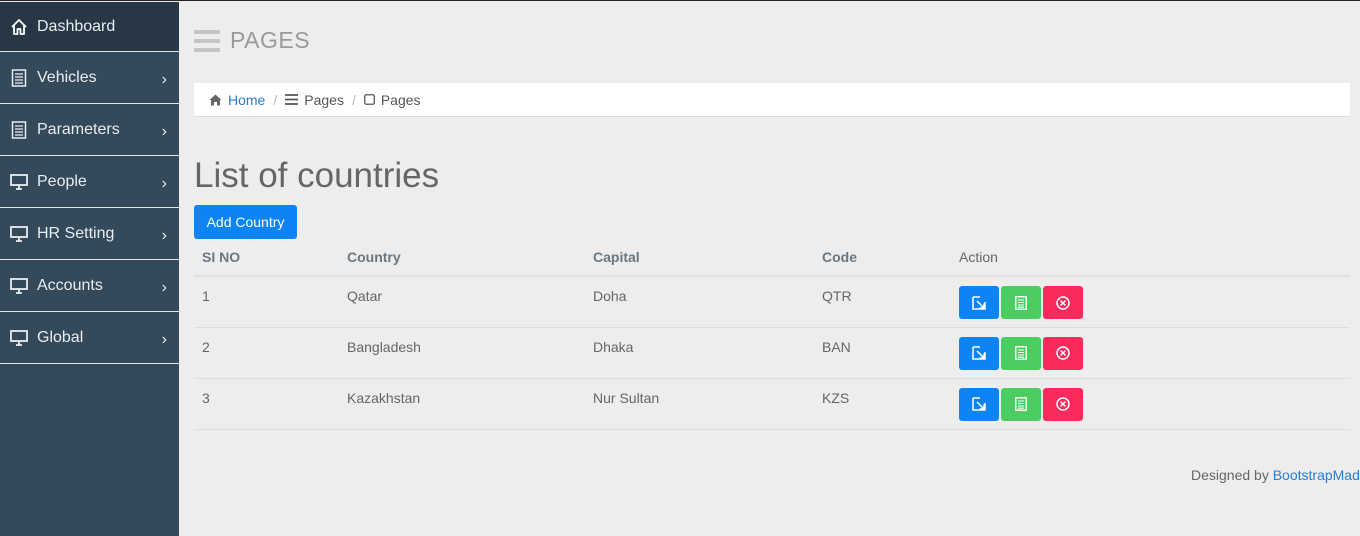  Describe the element at coordinates (266, 302) in the screenshot. I see `cell-sino: 1` at that location.